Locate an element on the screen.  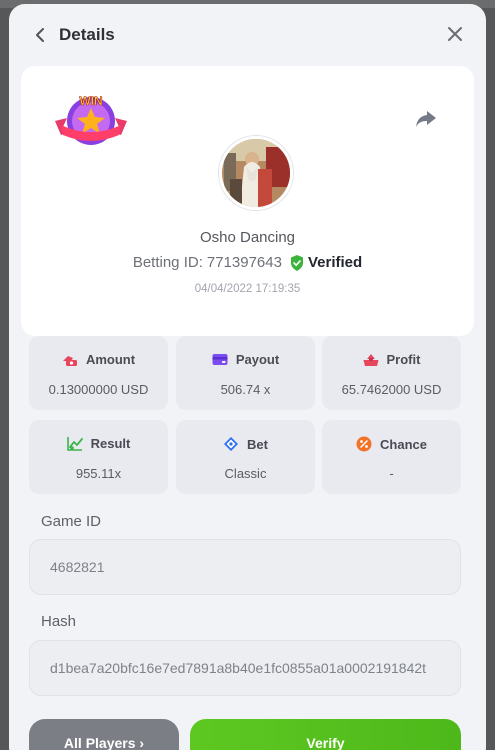
chevron-left-icon is located at coordinates (40, 35).